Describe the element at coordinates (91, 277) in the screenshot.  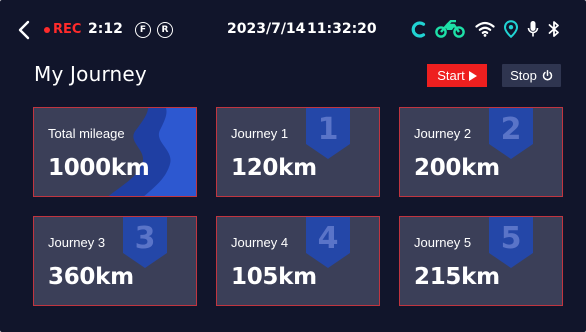
I see `card-value: 360km` at that location.